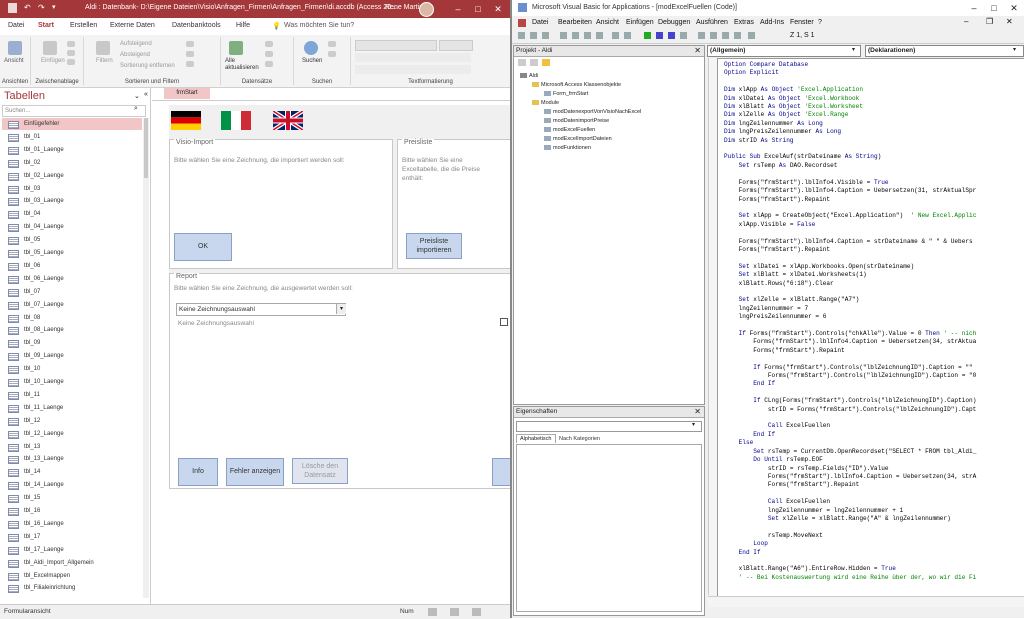  I want to click on menu-fenster: Fenster, so click(802, 22).